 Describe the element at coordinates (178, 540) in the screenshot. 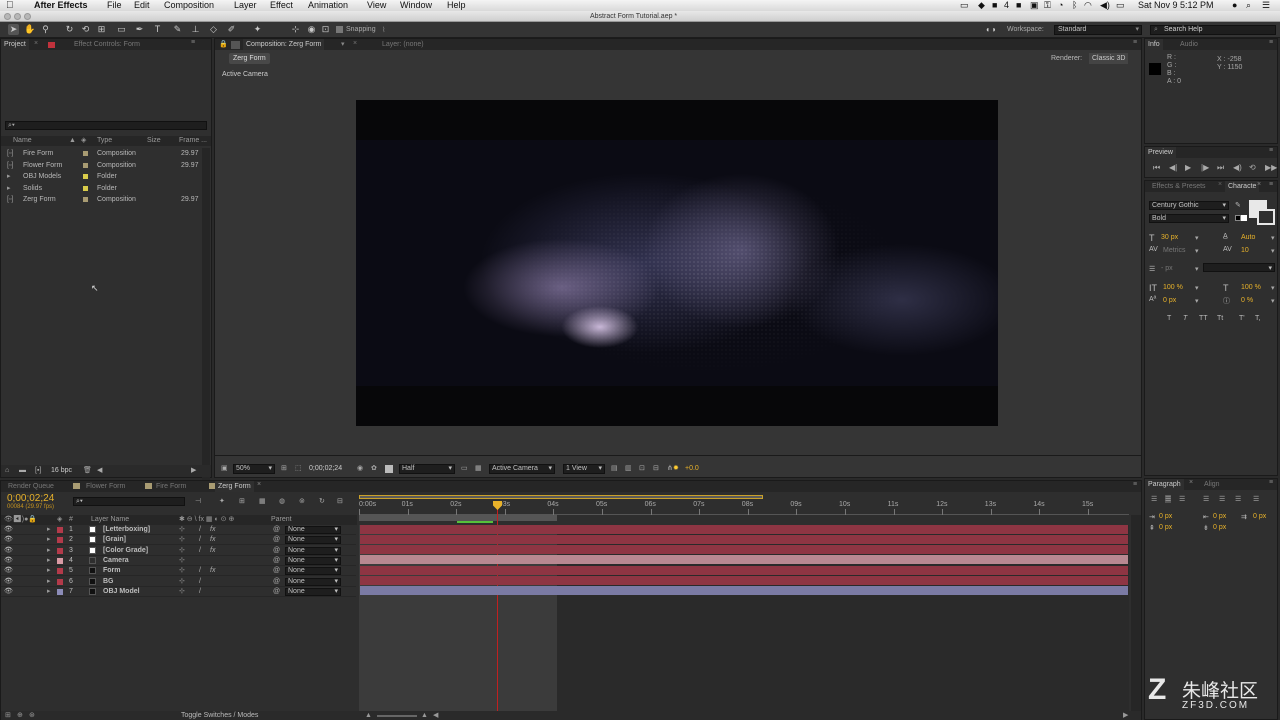

I see `layer-row: 👁 ▸ 2 [Grain] ⊹ / fx @ None ▾` at that location.